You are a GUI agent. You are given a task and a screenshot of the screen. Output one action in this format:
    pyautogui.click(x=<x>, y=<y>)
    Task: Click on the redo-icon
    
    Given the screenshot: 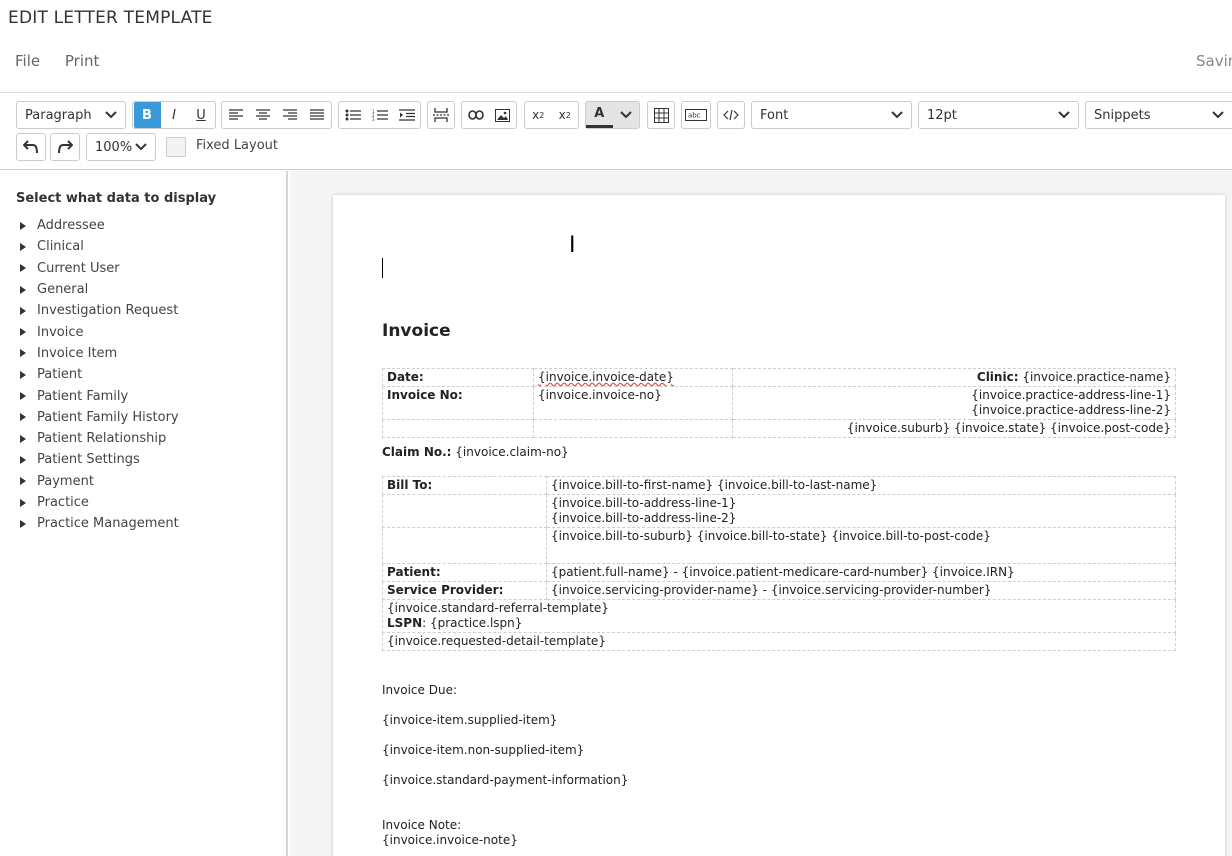 What is the action you would take?
    pyautogui.click(x=65, y=147)
    